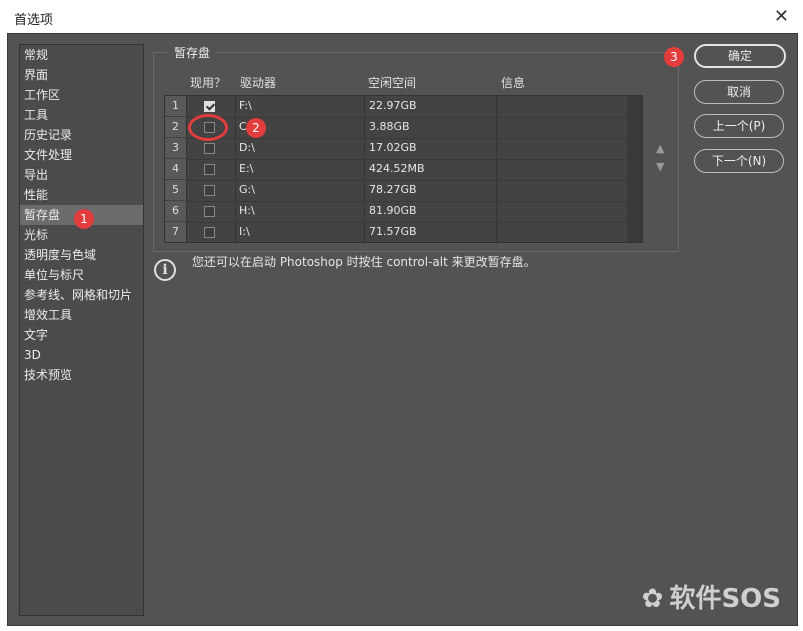  Describe the element at coordinates (389, 126) in the screenshot. I see `free-space: 3.88GB` at that location.